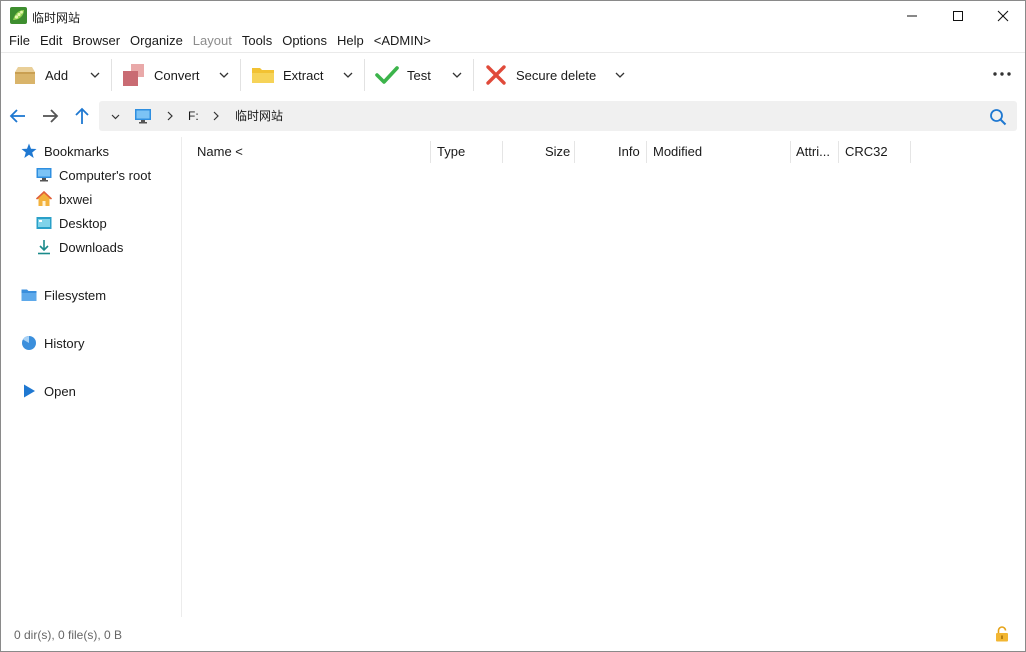  Describe the element at coordinates (56, 18) in the screenshot. I see `window-title: 临时网站` at that location.